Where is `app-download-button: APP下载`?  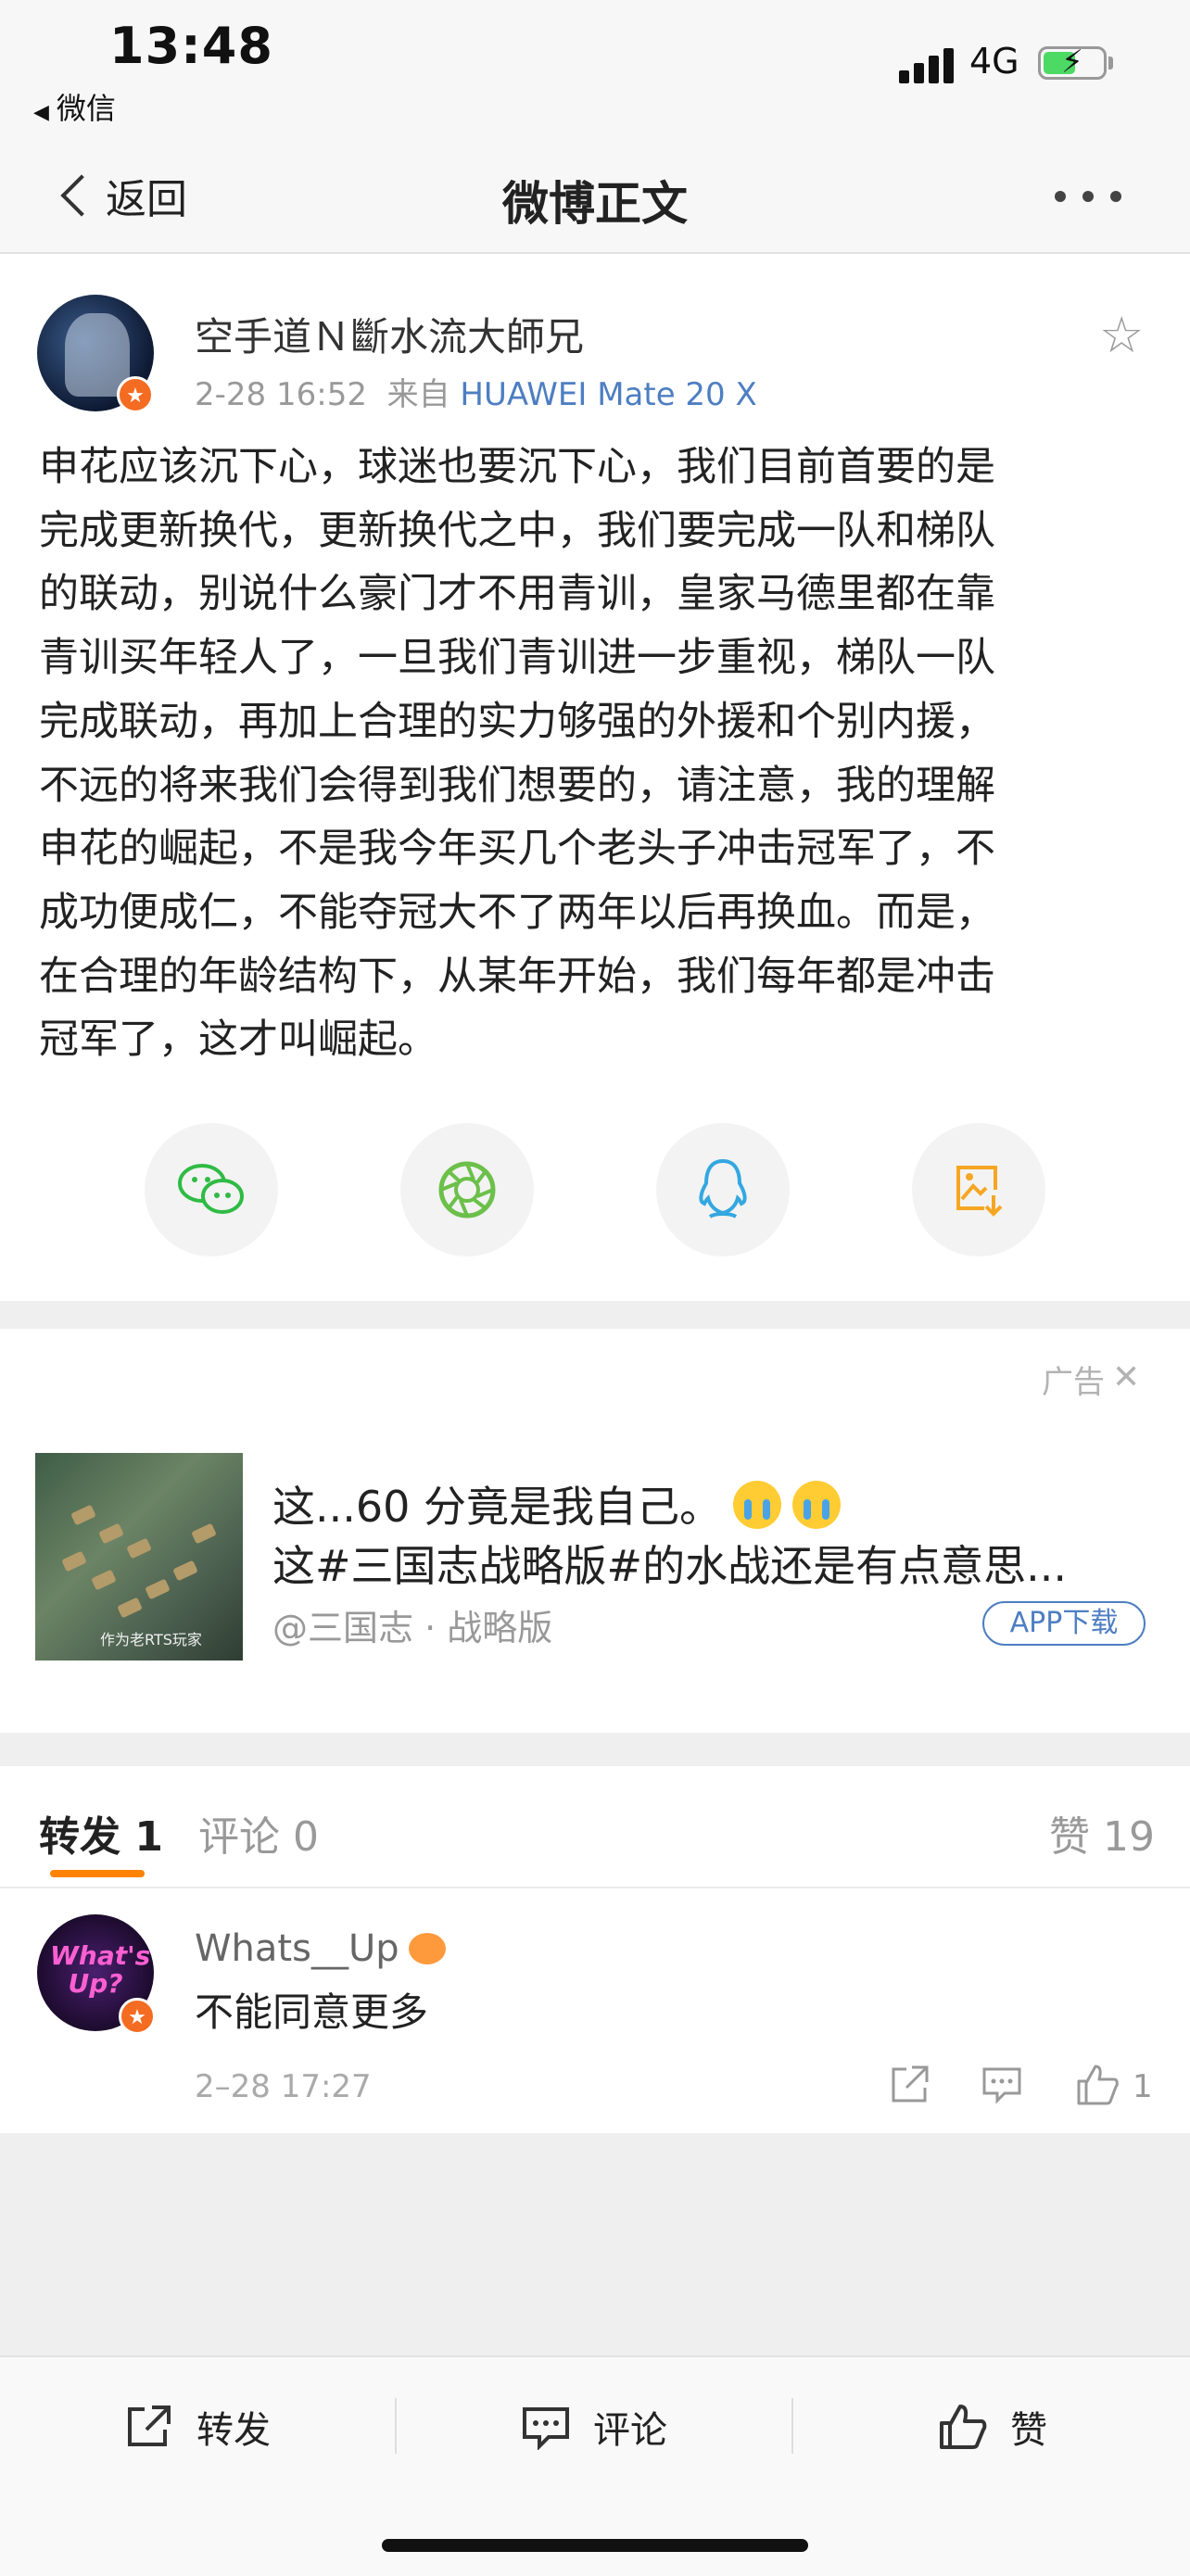 app-download-button: APP下载 is located at coordinates (1064, 1623).